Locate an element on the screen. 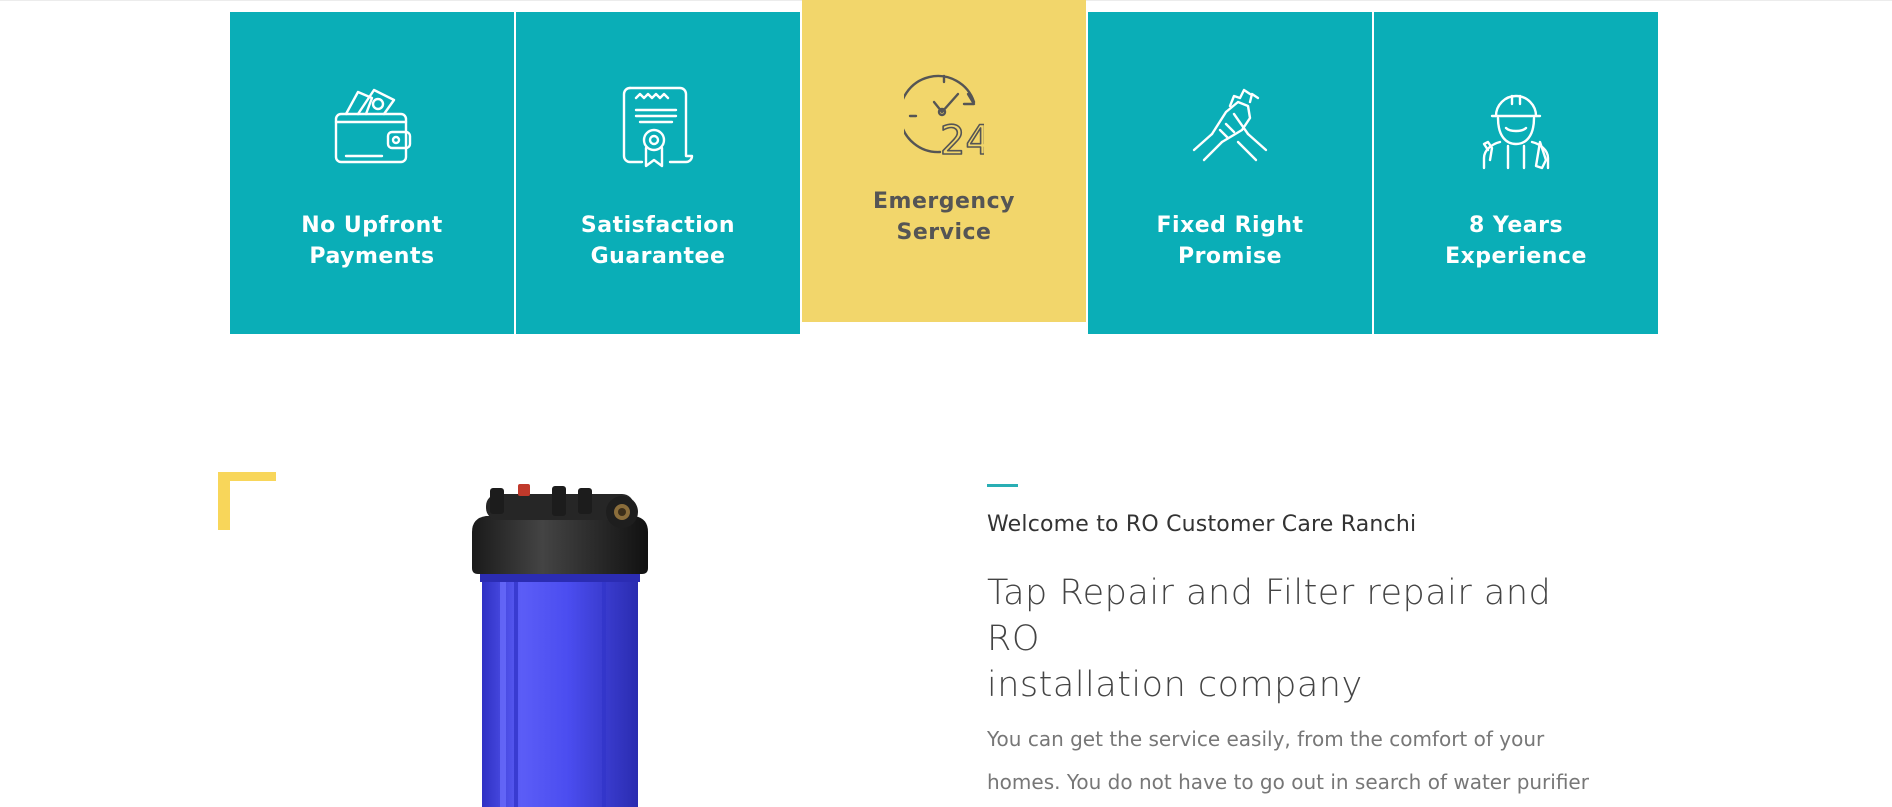 The height and width of the screenshot is (807, 1892). feature-label: Fixed Right Promise is located at coordinates (1230, 241).